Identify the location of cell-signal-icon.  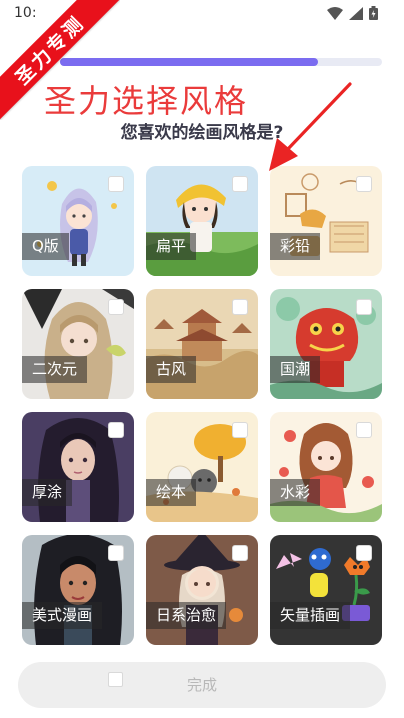
(356, 13).